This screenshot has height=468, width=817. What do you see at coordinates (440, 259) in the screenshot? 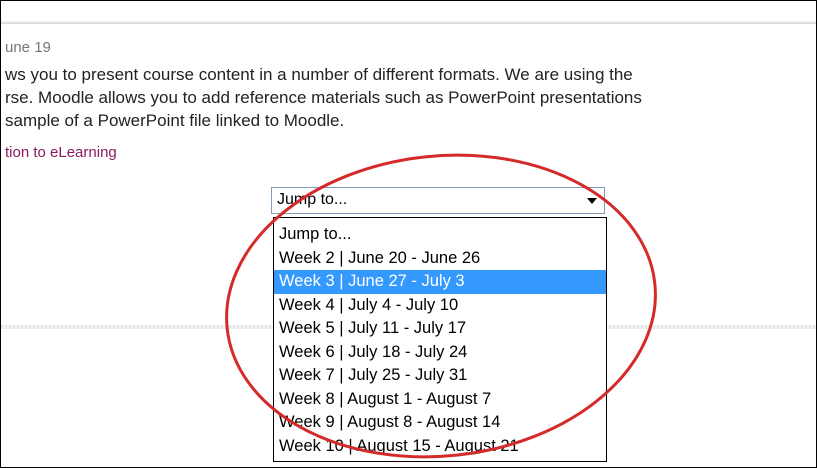
I see `dropdown-option: Week 2 | June 20 - June 26` at bounding box center [440, 259].